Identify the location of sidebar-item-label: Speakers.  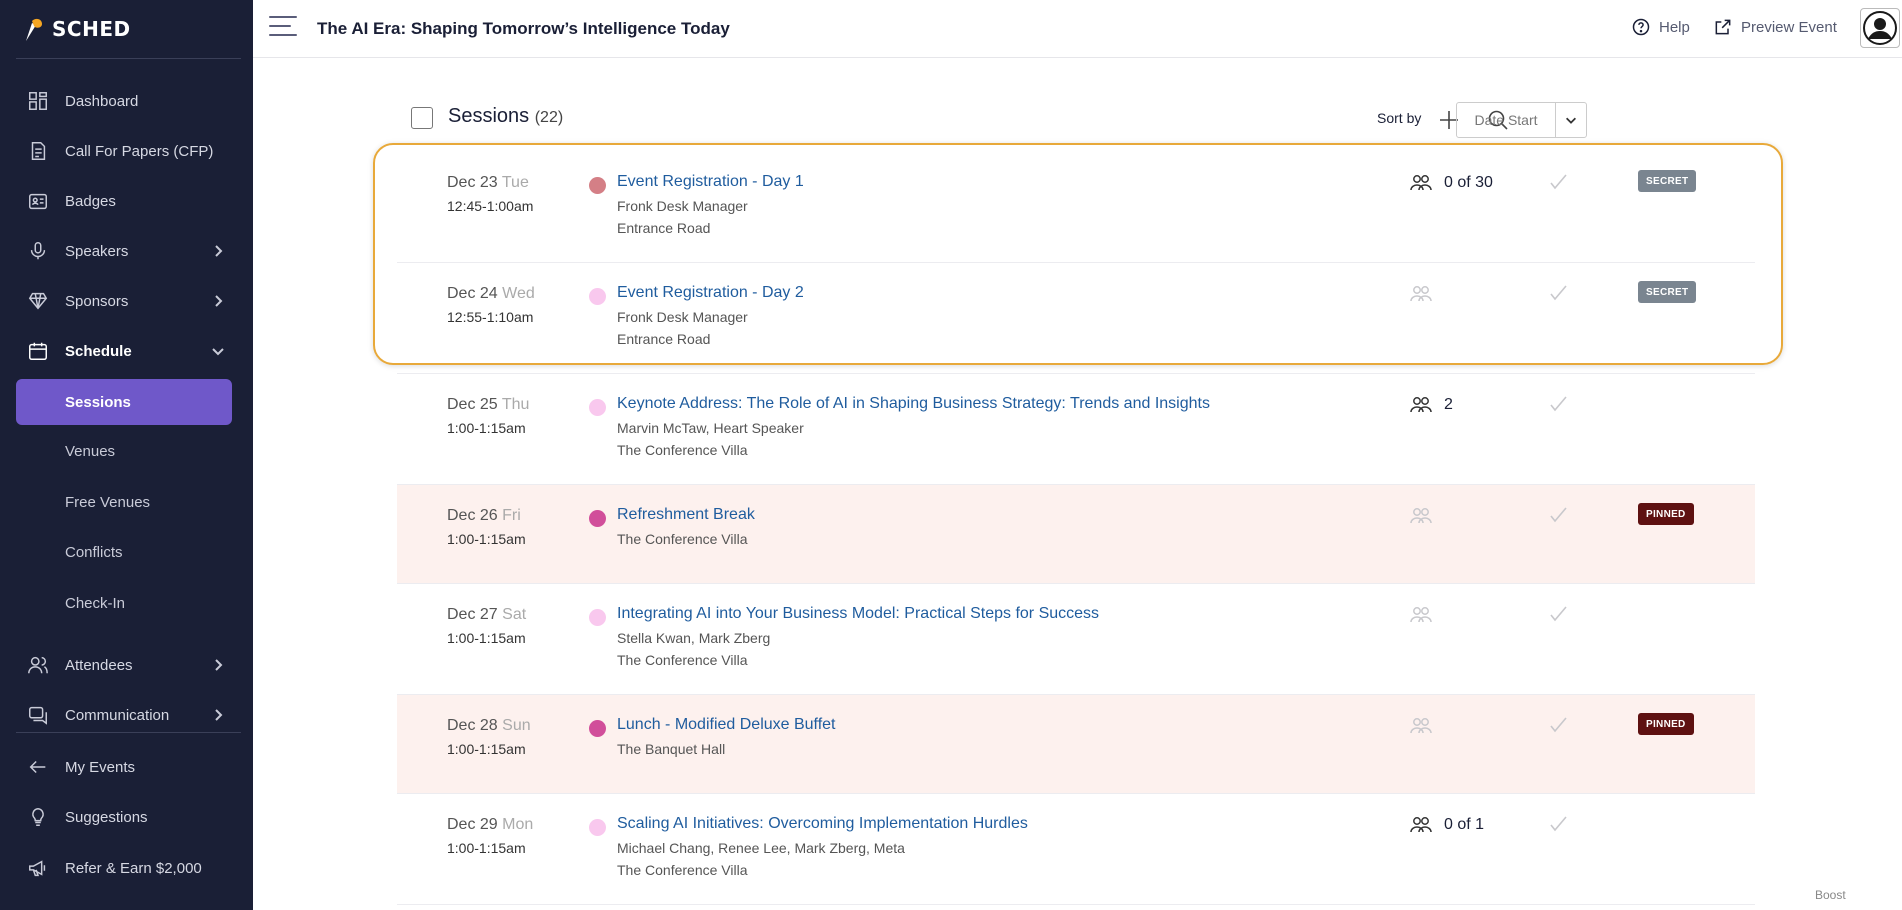
(97, 251).